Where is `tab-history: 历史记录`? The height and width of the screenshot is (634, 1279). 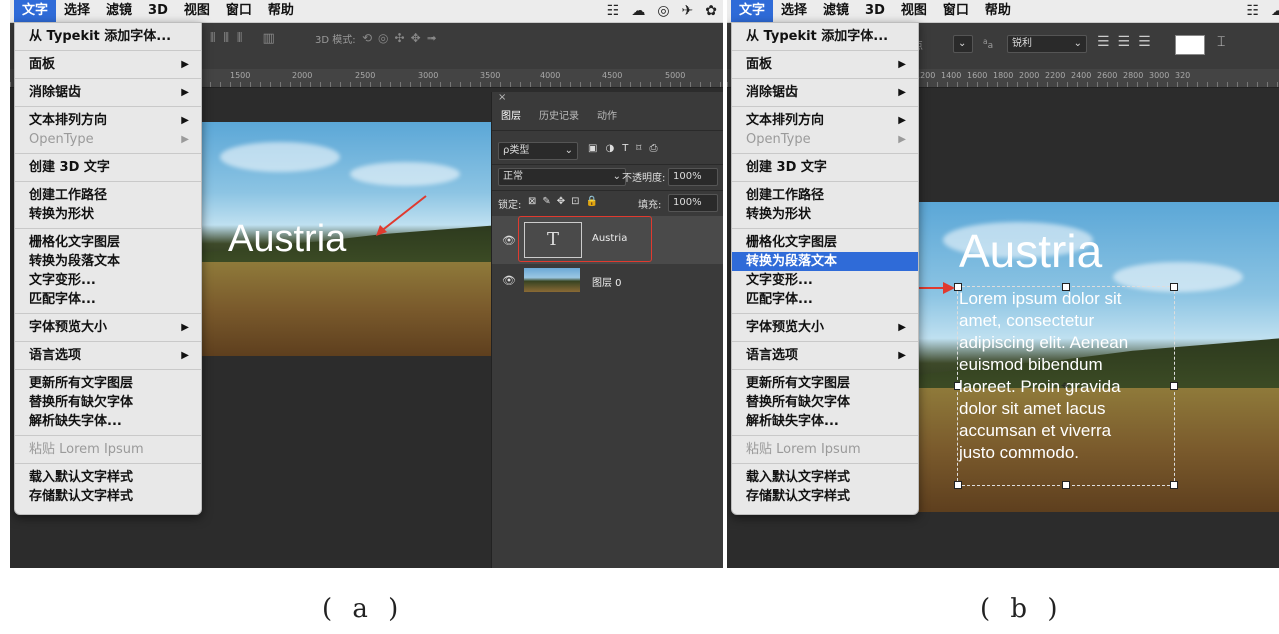 tab-history: 历史记录 is located at coordinates (559, 117).